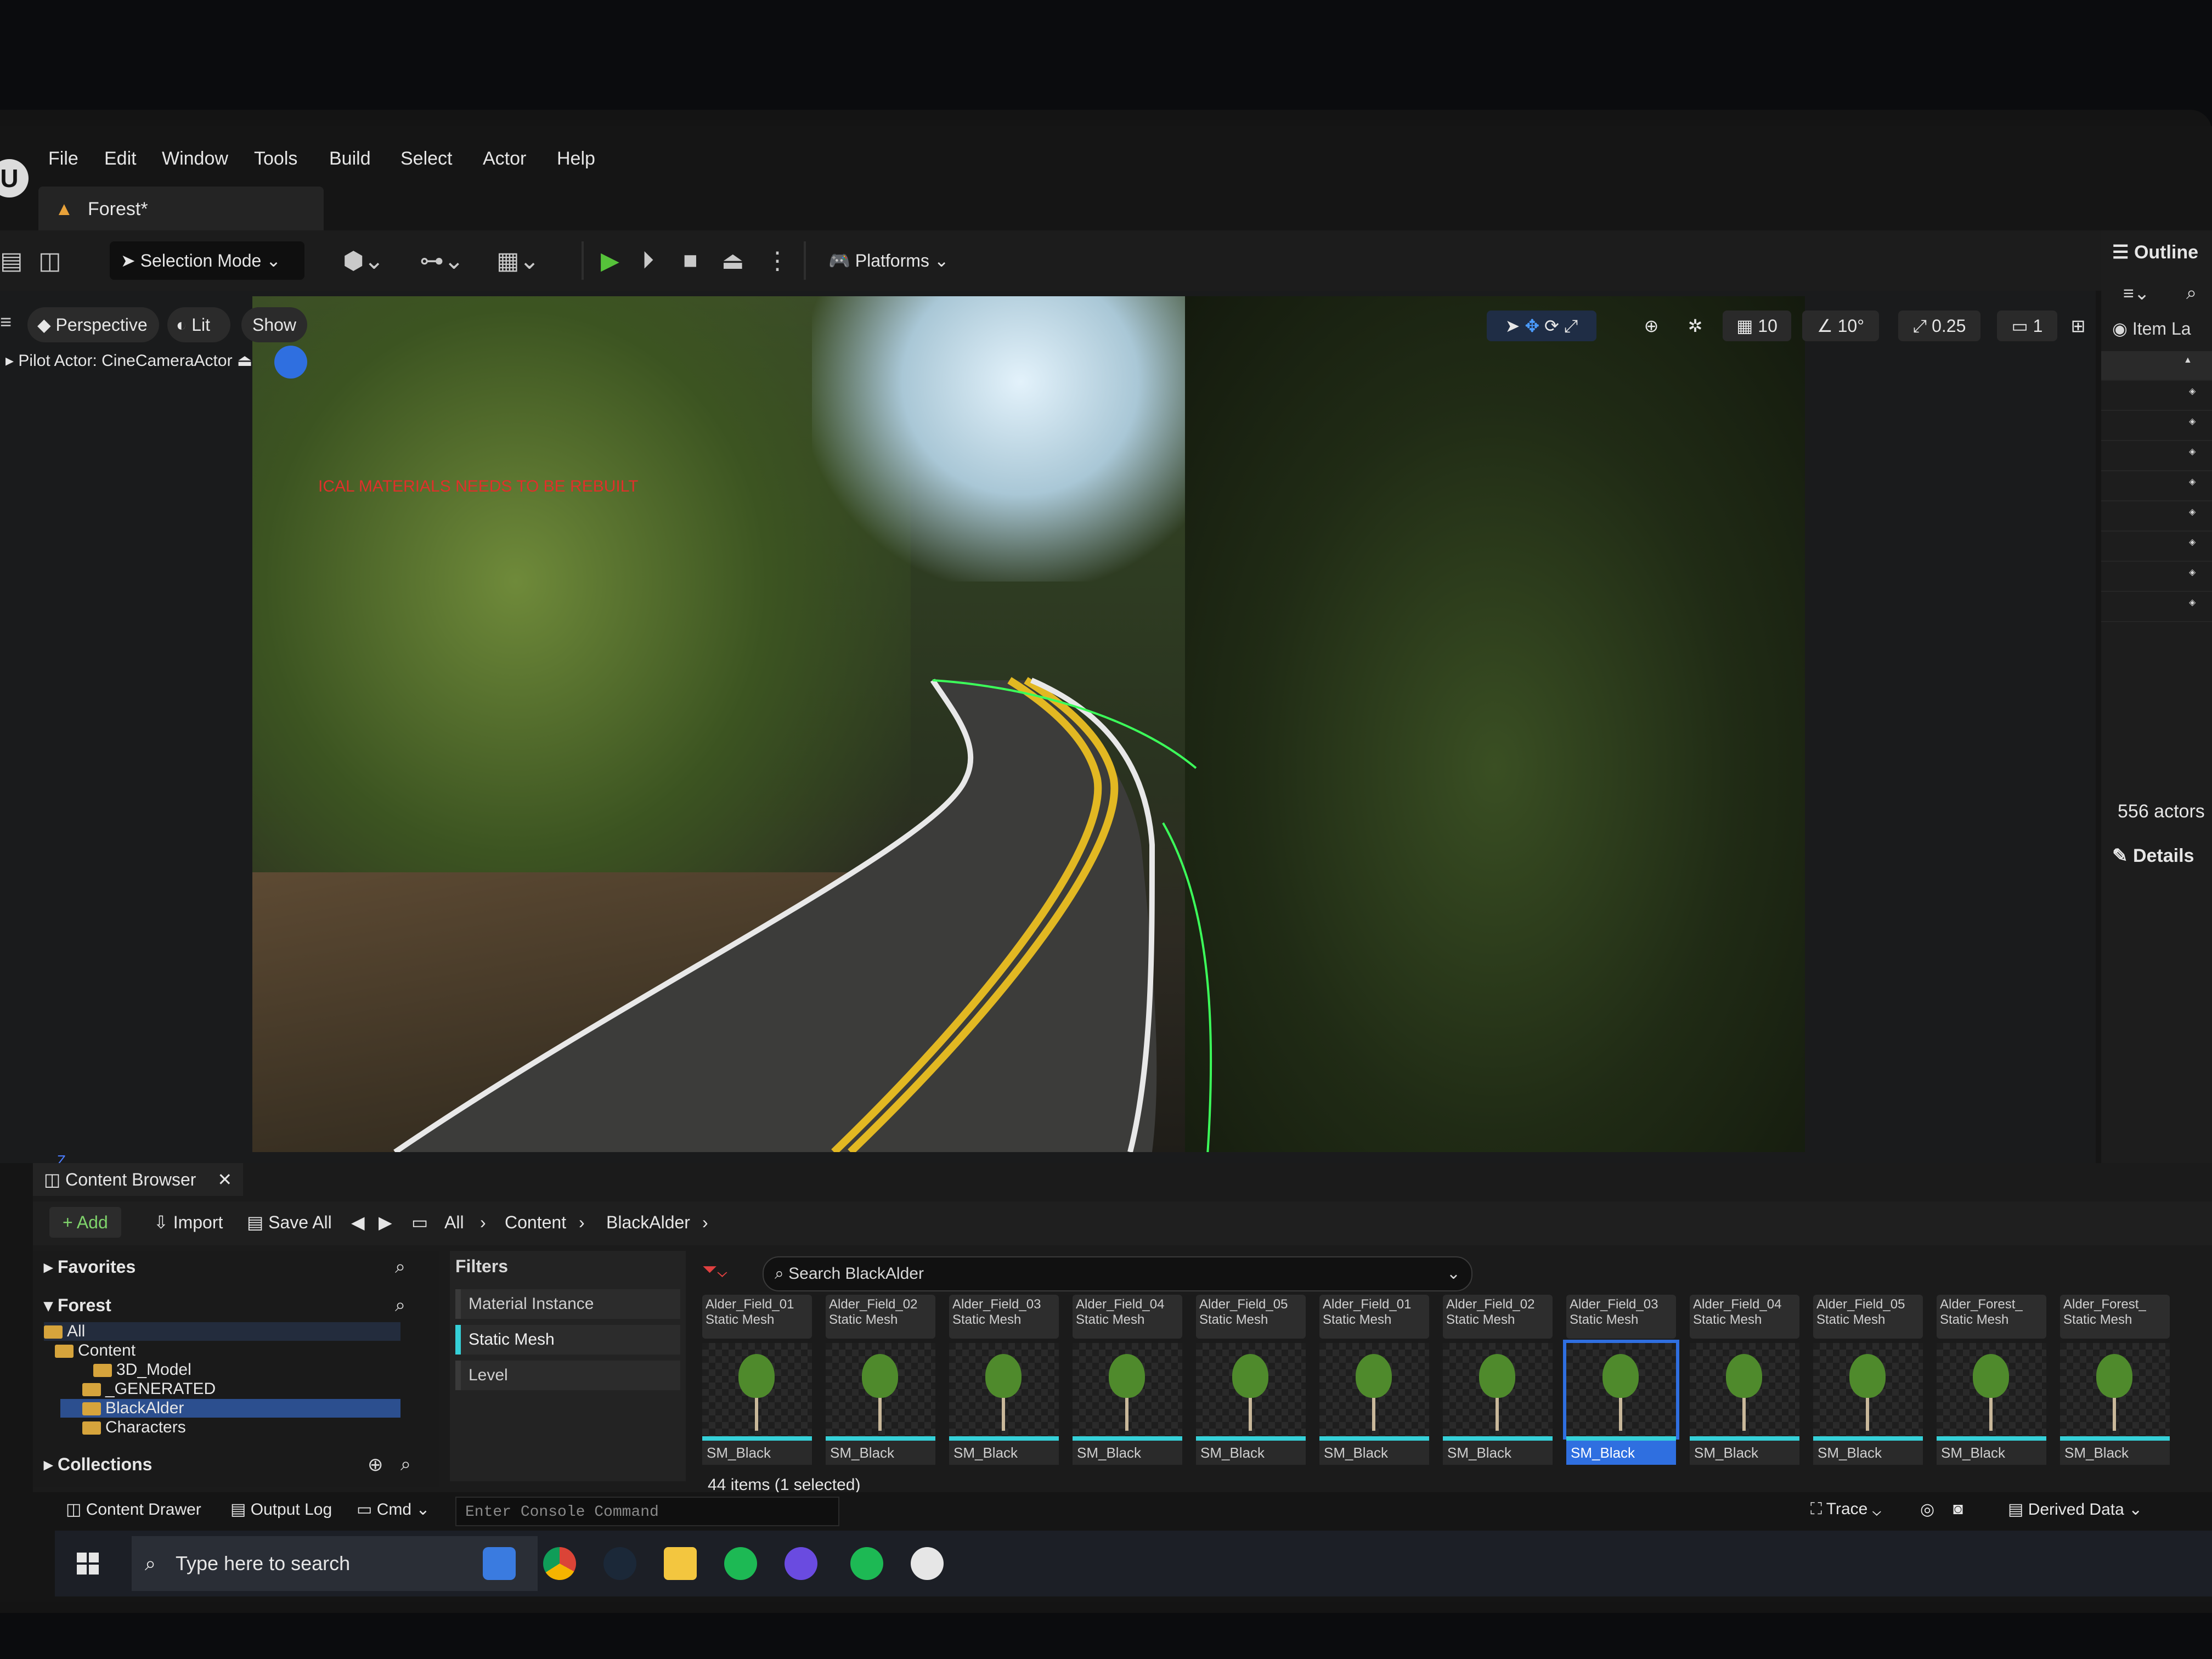  What do you see at coordinates (1958, 1510) in the screenshot?
I see `screenshot-icon: ◙` at bounding box center [1958, 1510].